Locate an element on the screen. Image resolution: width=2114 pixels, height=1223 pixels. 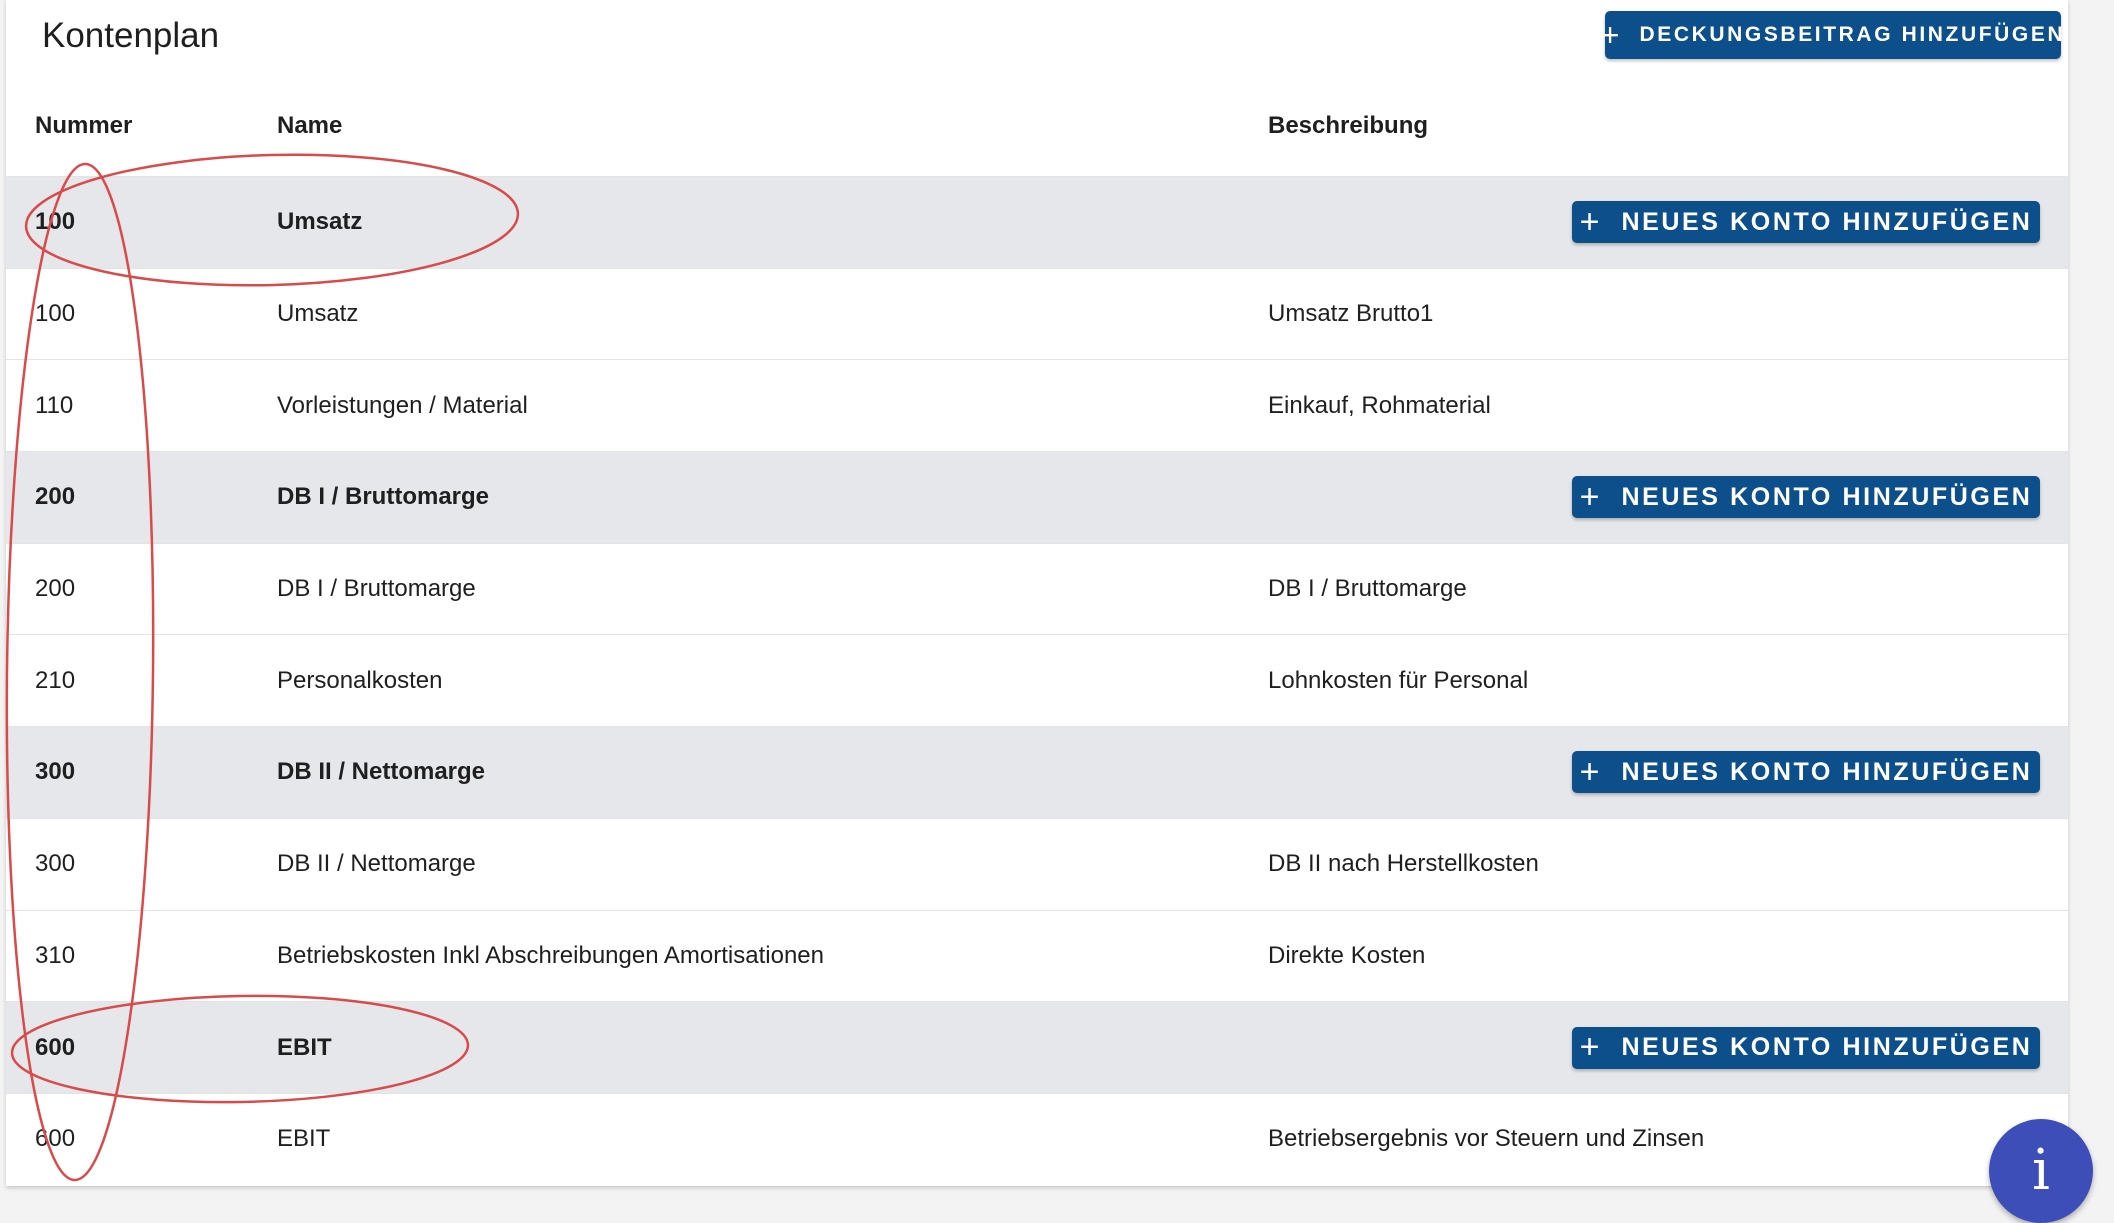
card-header: Kontenplan + Deckungsbeitrag hinzufügen is located at coordinates (1037, 44).